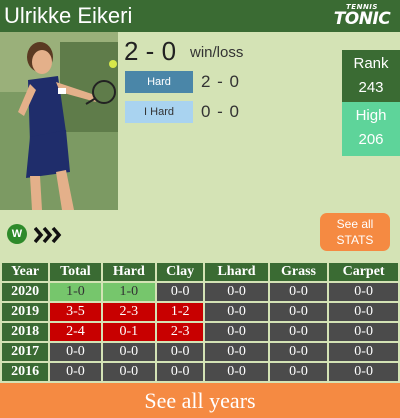 The image size is (400, 418). Describe the element at coordinates (180, 312) in the screenshot. I see `stat-cell-clay: 1-2` at that location.